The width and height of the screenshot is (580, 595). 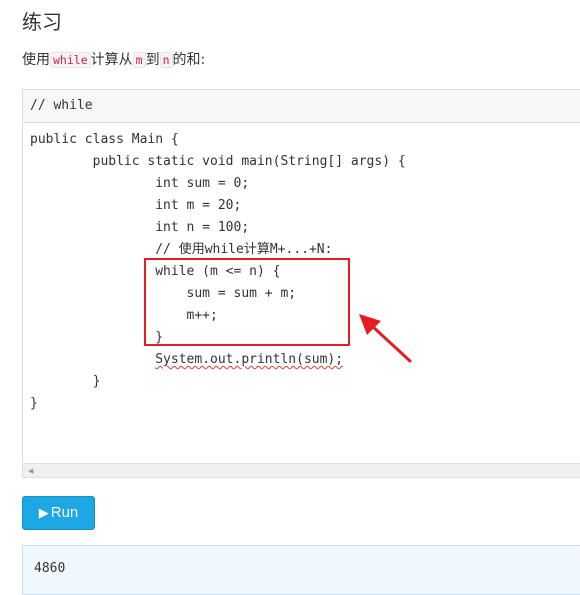 What do you see at coordinates (249, 359) in the screenshot?
I see `spellcheck-underlined-code: System.out.println(sum);` at bounding box center [249, 359].